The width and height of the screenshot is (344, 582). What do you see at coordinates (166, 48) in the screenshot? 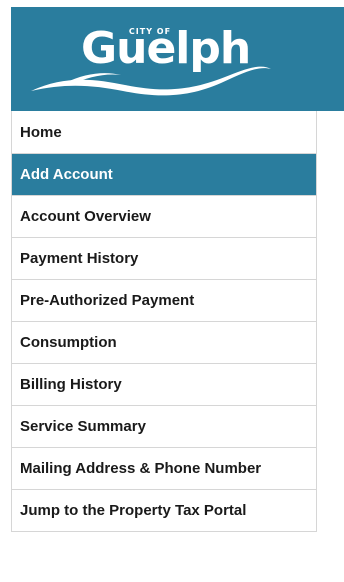
I see `logo-name-text: Guelph` at bounding box center [166, 48].